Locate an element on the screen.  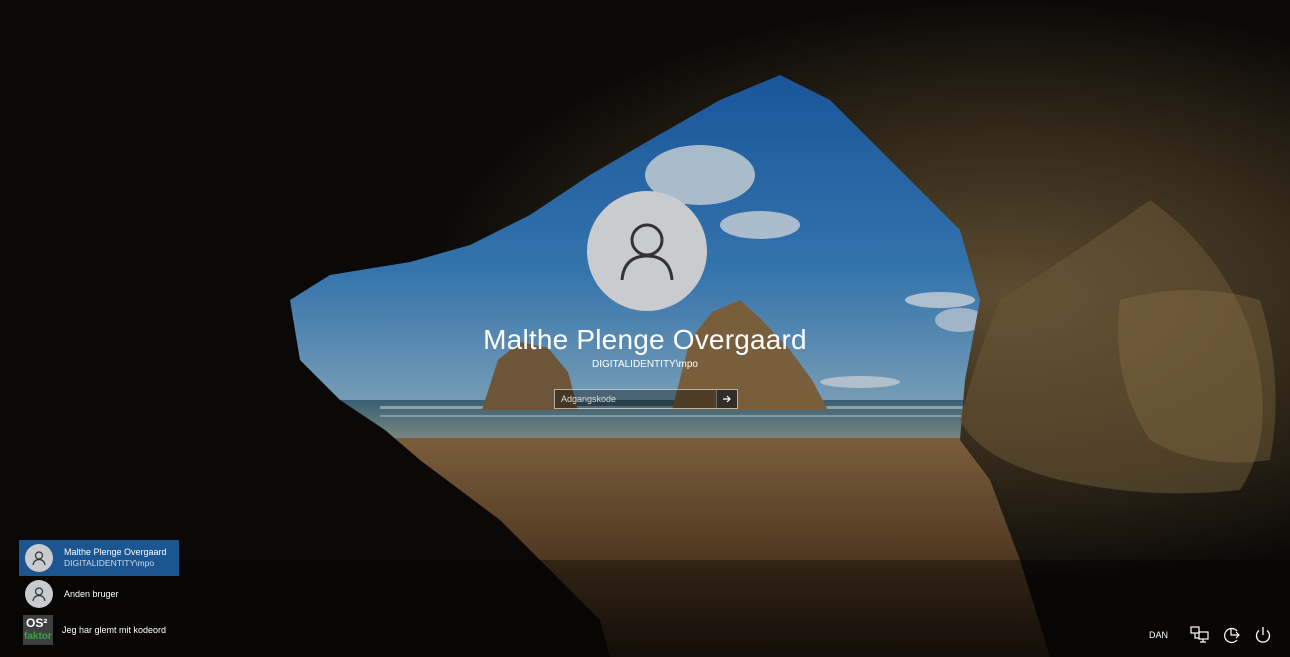
system-tray: DAN is located at coordinates (1210, 635).